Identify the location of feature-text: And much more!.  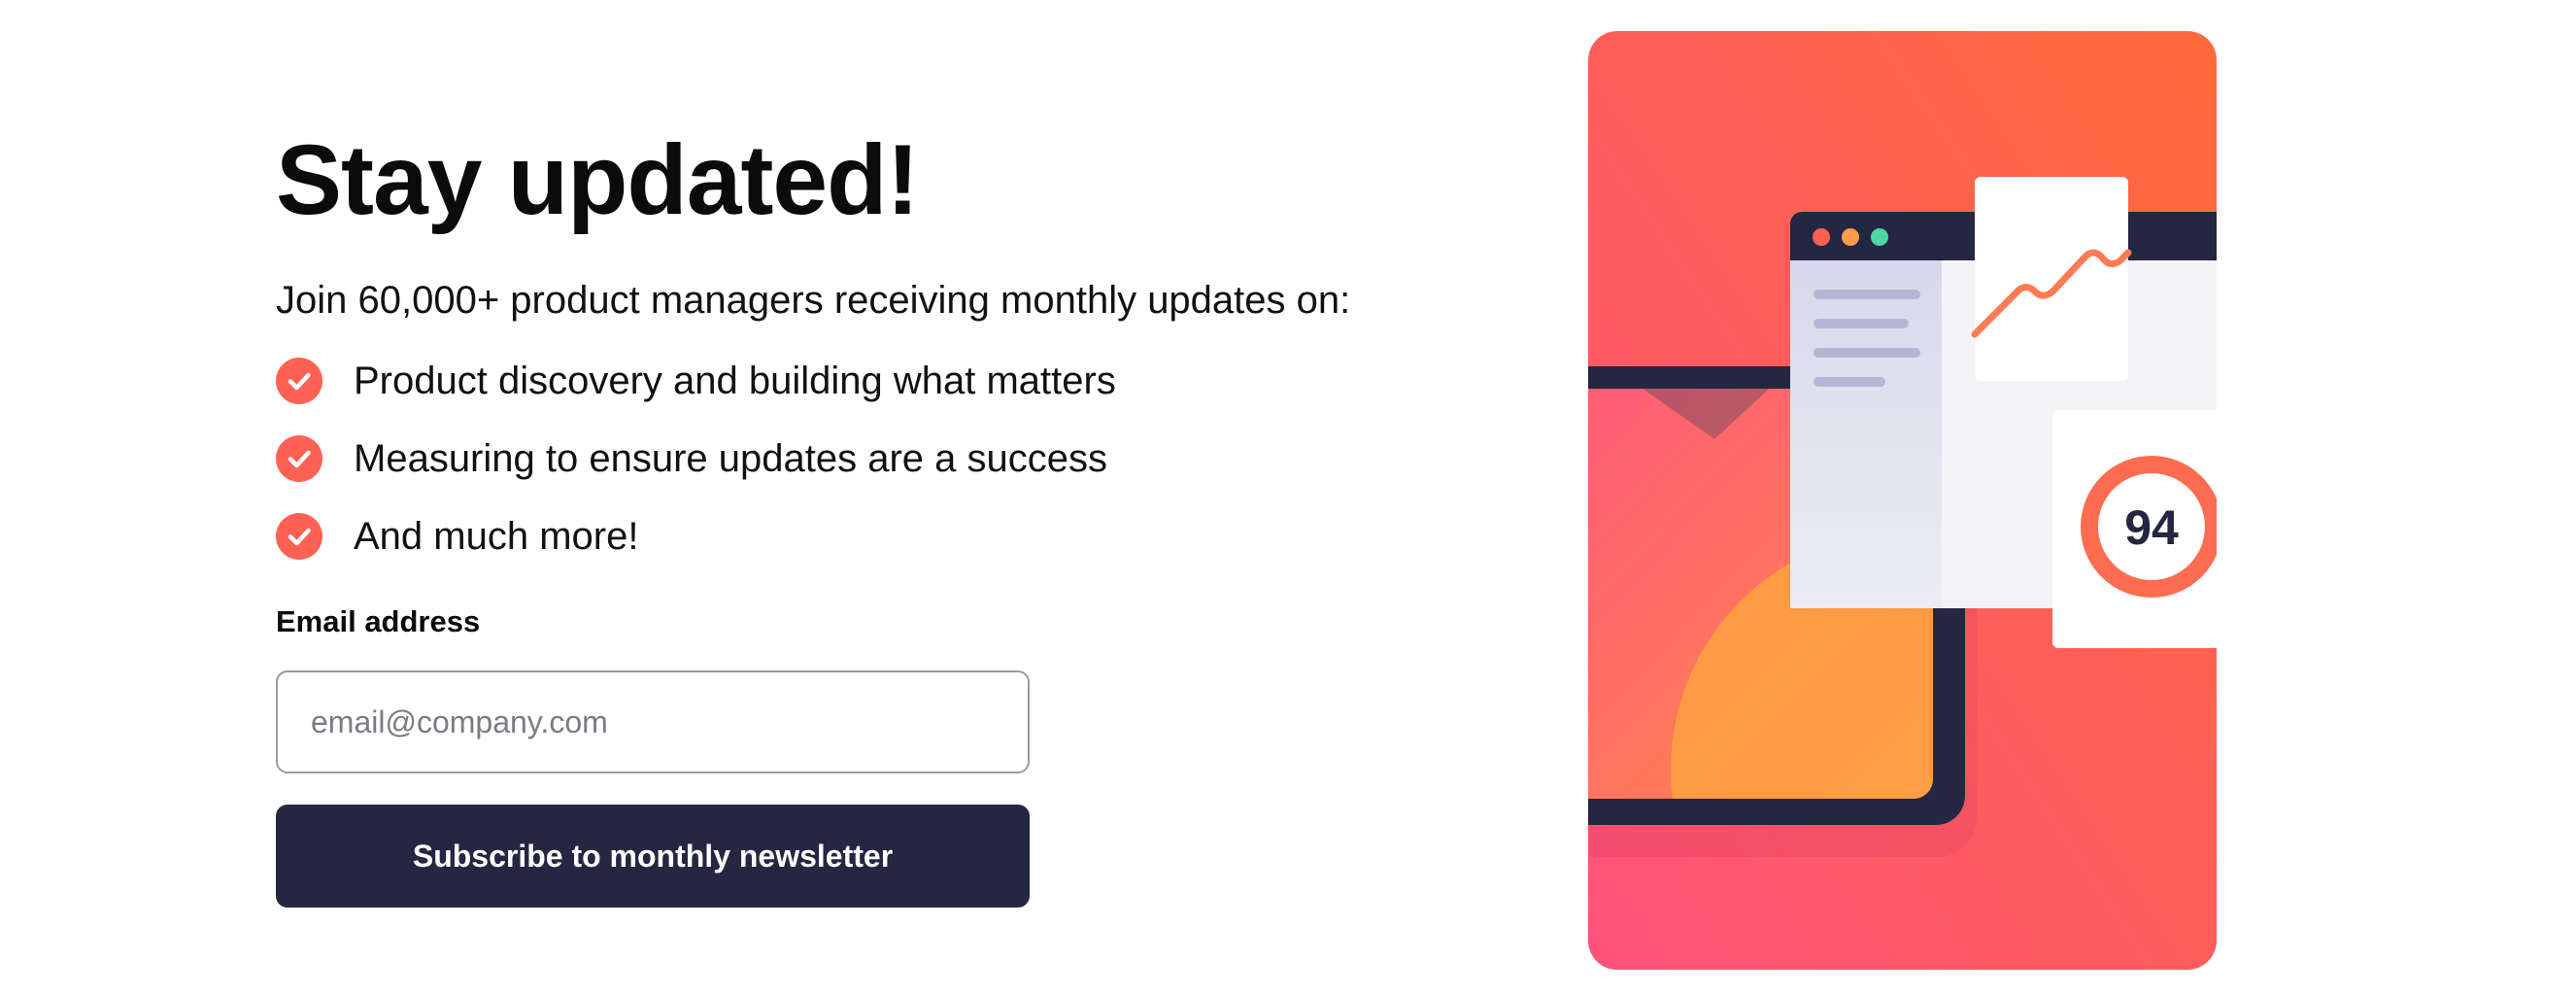
(496, 536).